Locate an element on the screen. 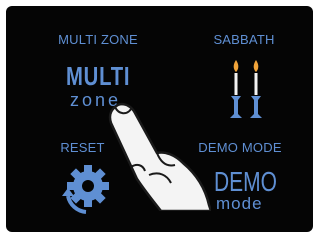  multi-zone-label: MULTI ZONE is located at coordinates (98, 39).